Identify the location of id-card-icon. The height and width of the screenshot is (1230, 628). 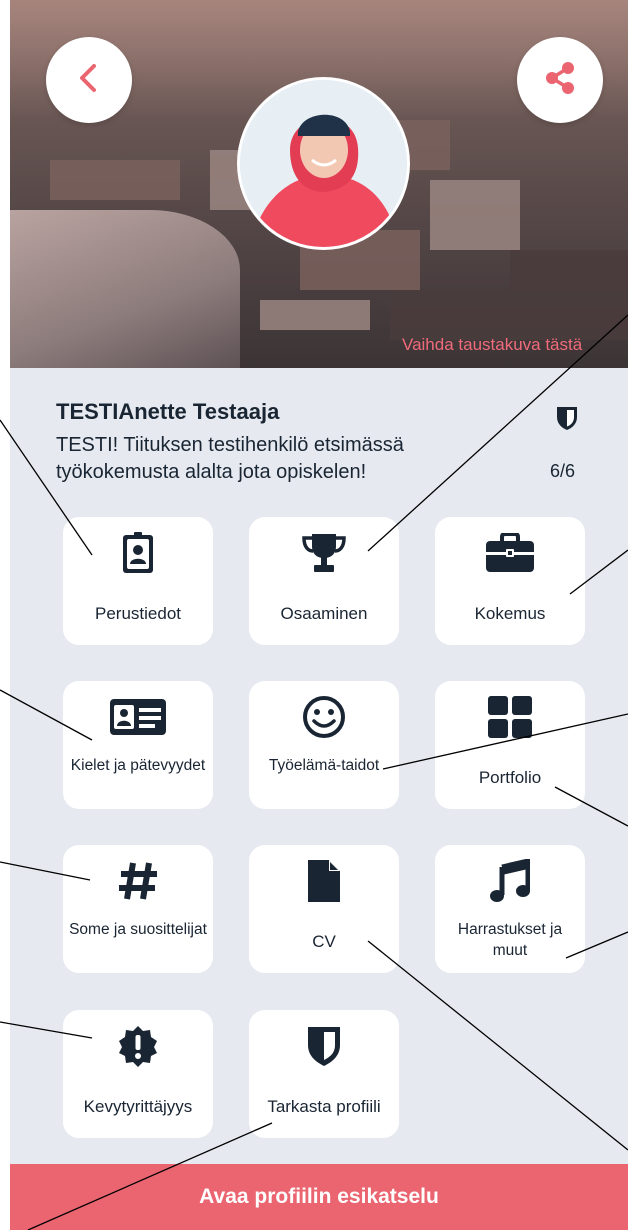
(138, 717).